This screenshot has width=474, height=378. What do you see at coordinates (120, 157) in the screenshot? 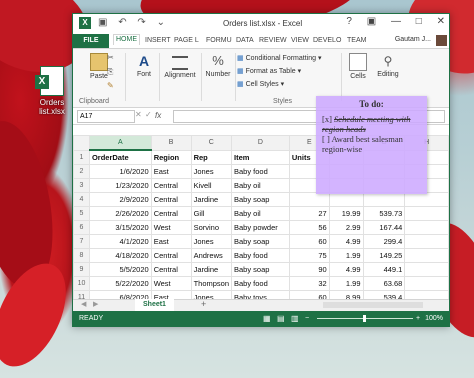
I see `cell: OrderDate` at bounding box center [120, 157].